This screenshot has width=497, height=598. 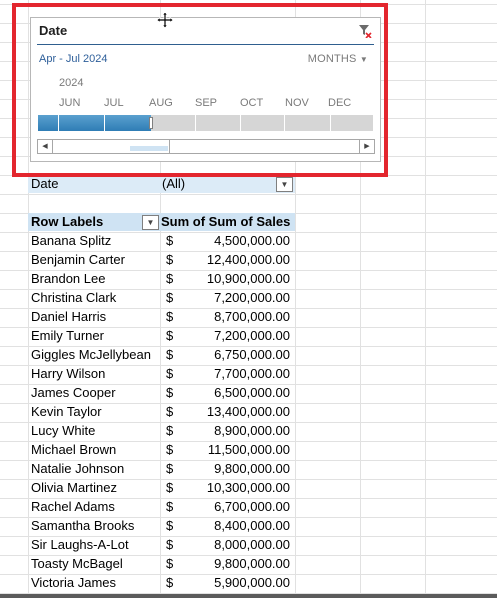 I want to click on sales-value: 8,700,000.00, so click(x=252, y=316).